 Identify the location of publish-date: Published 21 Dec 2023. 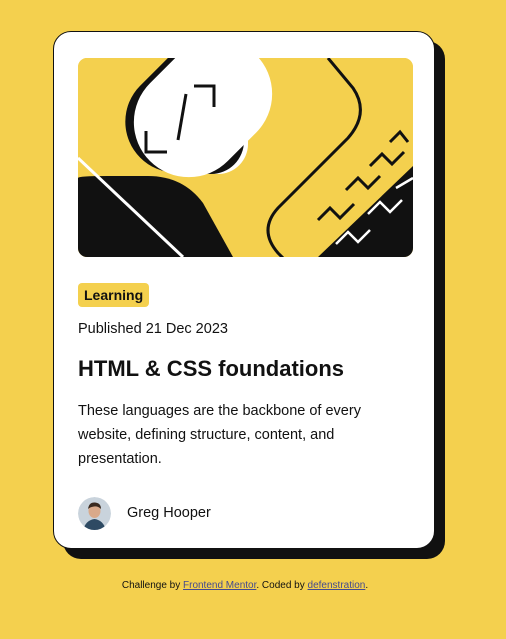
(153, 329).